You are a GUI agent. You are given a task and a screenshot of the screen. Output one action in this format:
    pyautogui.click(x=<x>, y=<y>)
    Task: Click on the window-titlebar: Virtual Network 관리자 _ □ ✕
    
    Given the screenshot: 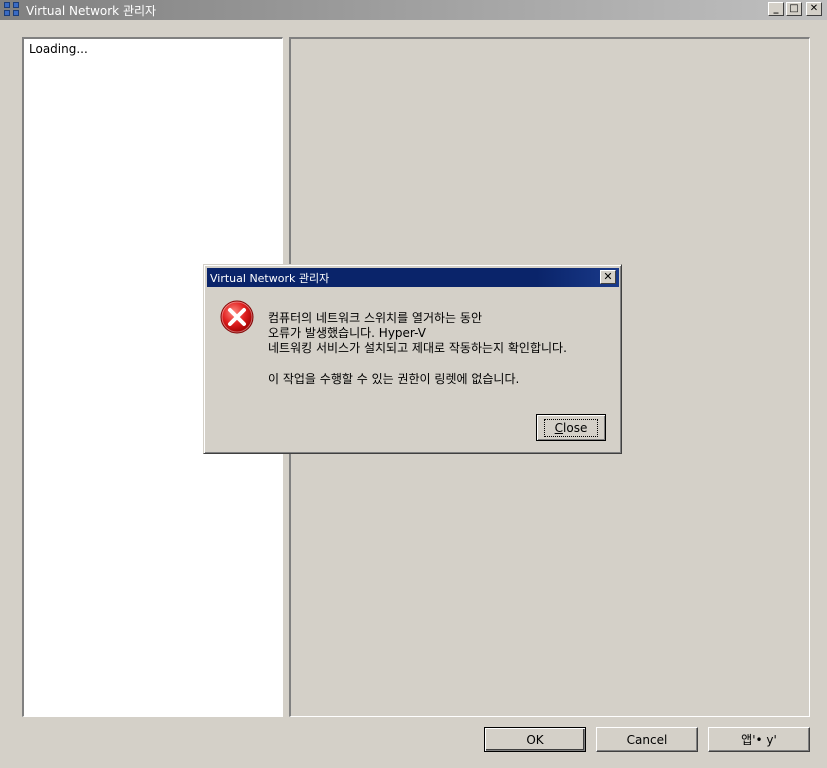 What is the action you would take?
    pyautogui.click(x=413, y=10)
    